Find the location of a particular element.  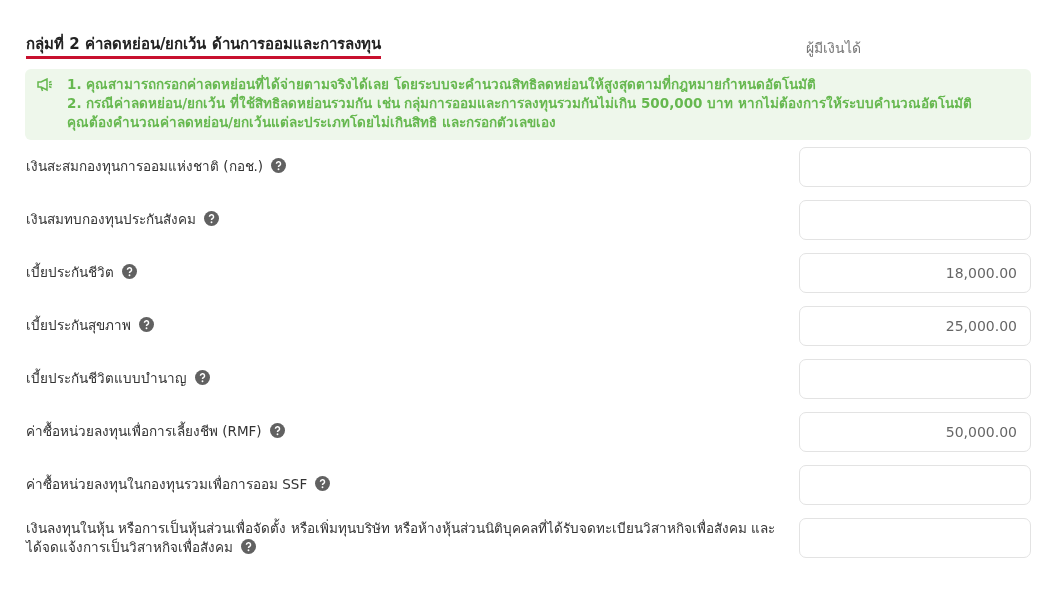

section-title: กลุ่มที่ 2 ค่าลดหย่อน/ยกเว้น ด้านการออมและการลงทุน is located at coordinates (203, 46).